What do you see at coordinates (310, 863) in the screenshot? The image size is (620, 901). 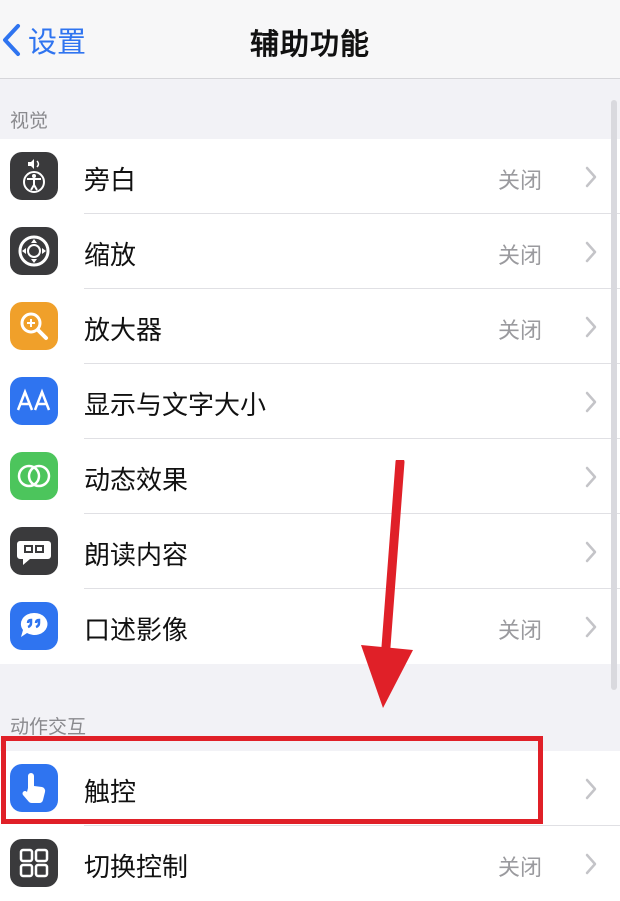 I see `row-switch-control: 切换控制 关闭` at bounding box center [310, 863].